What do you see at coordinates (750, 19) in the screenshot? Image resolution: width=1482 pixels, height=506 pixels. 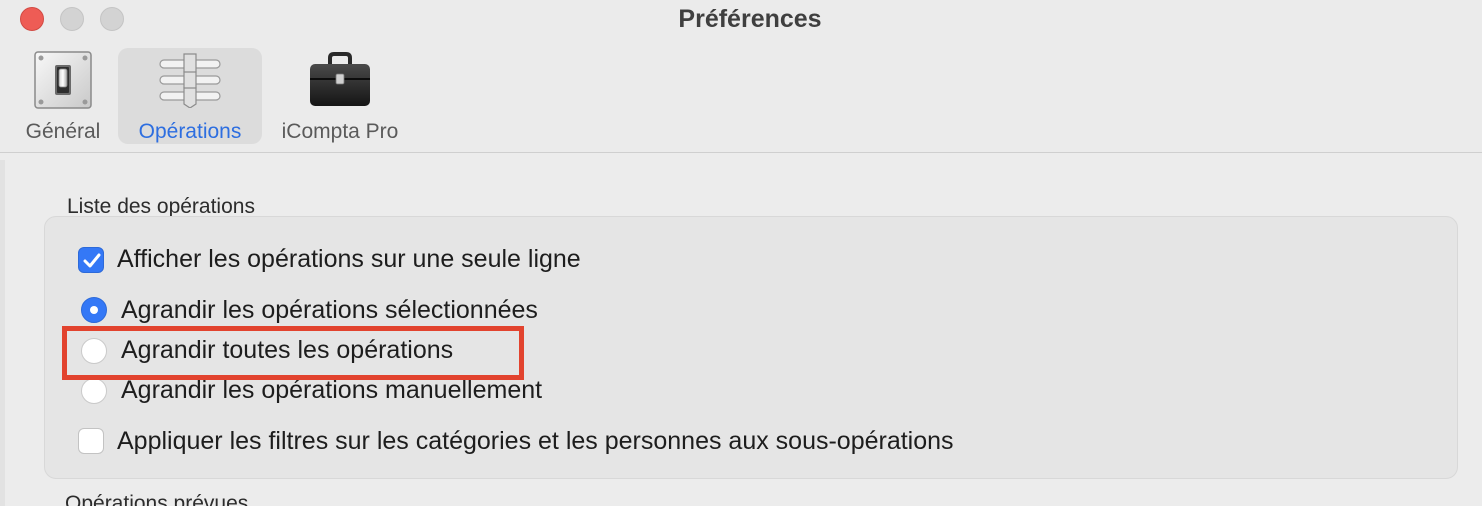 I see `window-title: Préférences` at bounding box center [750, 19].